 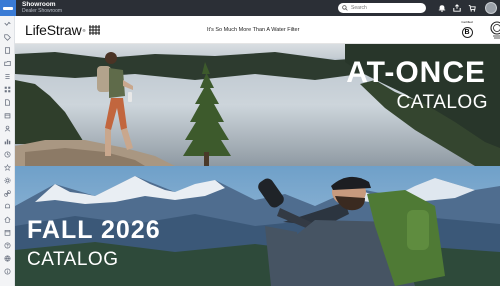 I want to click on box-icon, so click(x=7, y=115).